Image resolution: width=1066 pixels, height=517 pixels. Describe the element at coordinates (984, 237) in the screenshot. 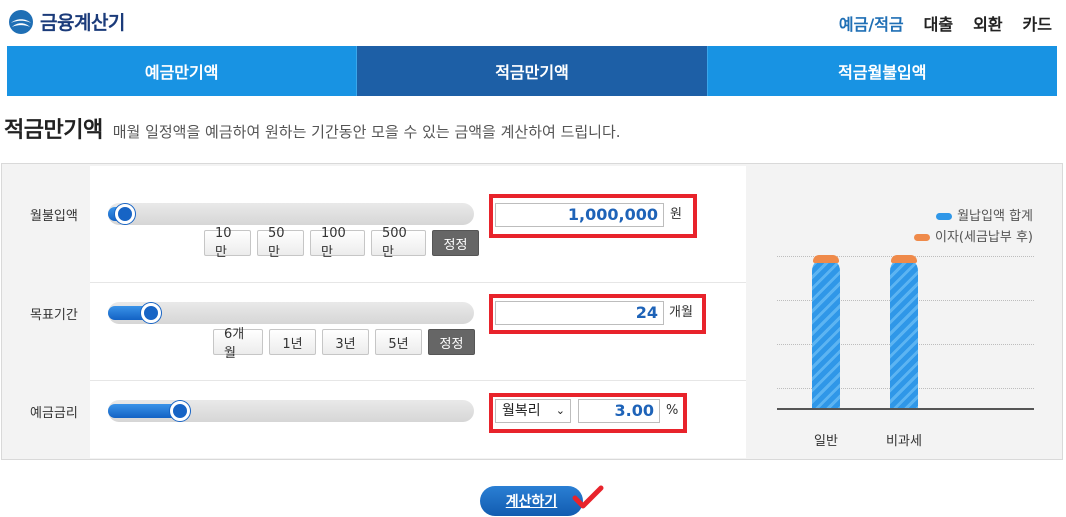

I see `legend-label-interest: 이자(세금납부 후)` at that location.